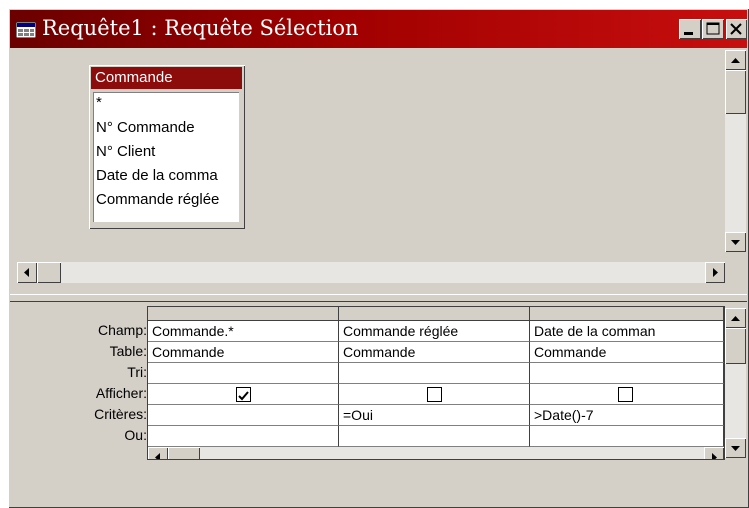  What do you see at coordinates (378, 29) in the screenshot?
I see `title-bar: Requête1 : Requête Sélection` at bounding box center [378, 29].